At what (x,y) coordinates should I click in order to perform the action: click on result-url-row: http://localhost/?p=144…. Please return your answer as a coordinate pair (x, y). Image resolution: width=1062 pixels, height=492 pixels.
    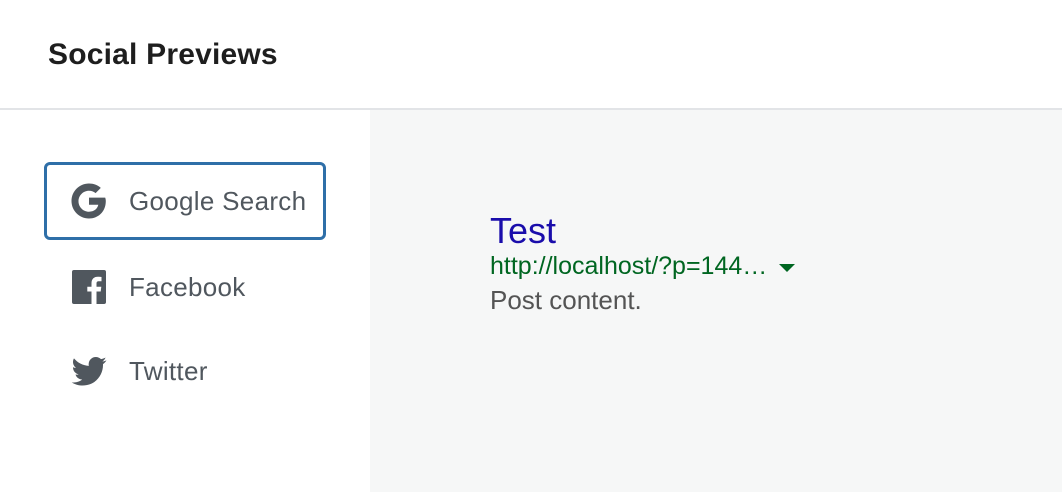
    Looking at the image, I should click on (730, 266).